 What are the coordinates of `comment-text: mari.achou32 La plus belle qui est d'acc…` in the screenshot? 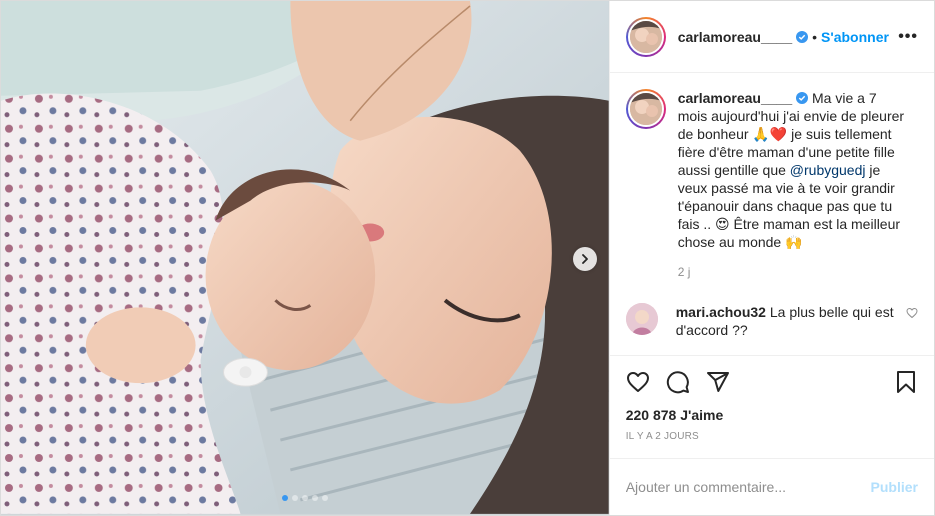 It's located at (786, 321).